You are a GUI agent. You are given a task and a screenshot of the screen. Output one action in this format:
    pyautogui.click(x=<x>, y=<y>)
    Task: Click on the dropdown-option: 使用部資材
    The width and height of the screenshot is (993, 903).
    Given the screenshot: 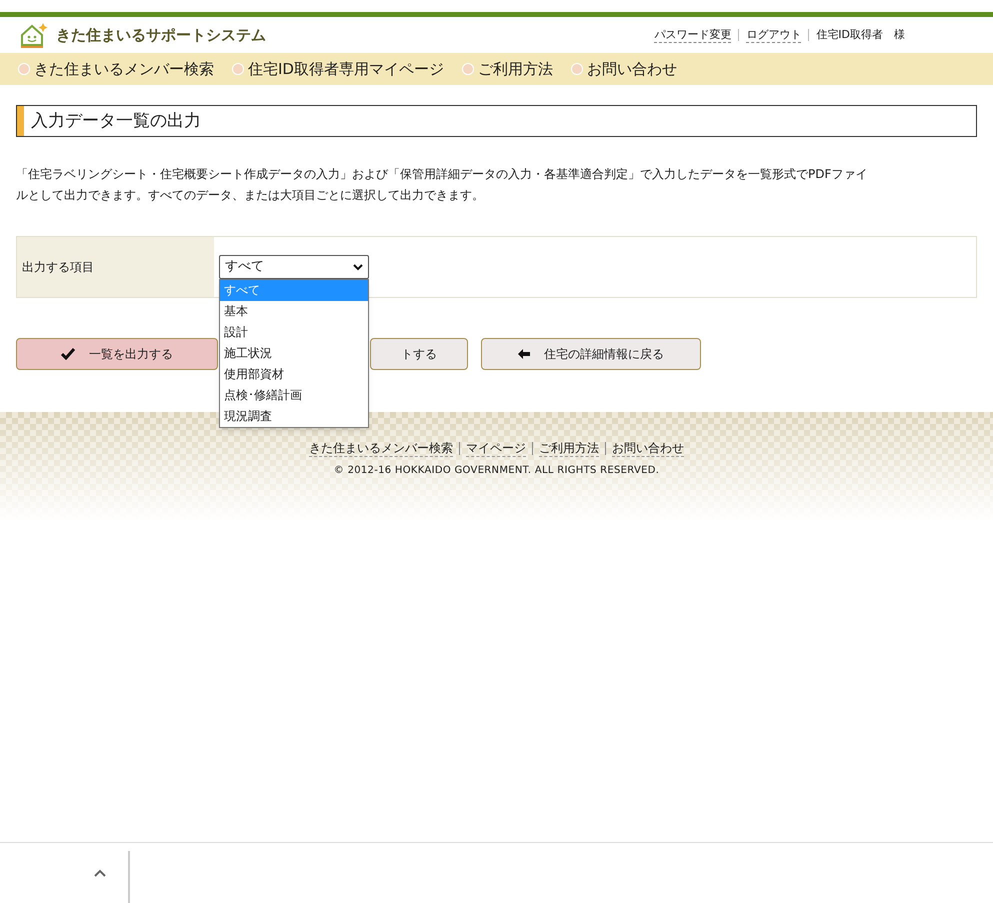 What is the action you would take?
    pyautogui.click(x=294, y=374)
    